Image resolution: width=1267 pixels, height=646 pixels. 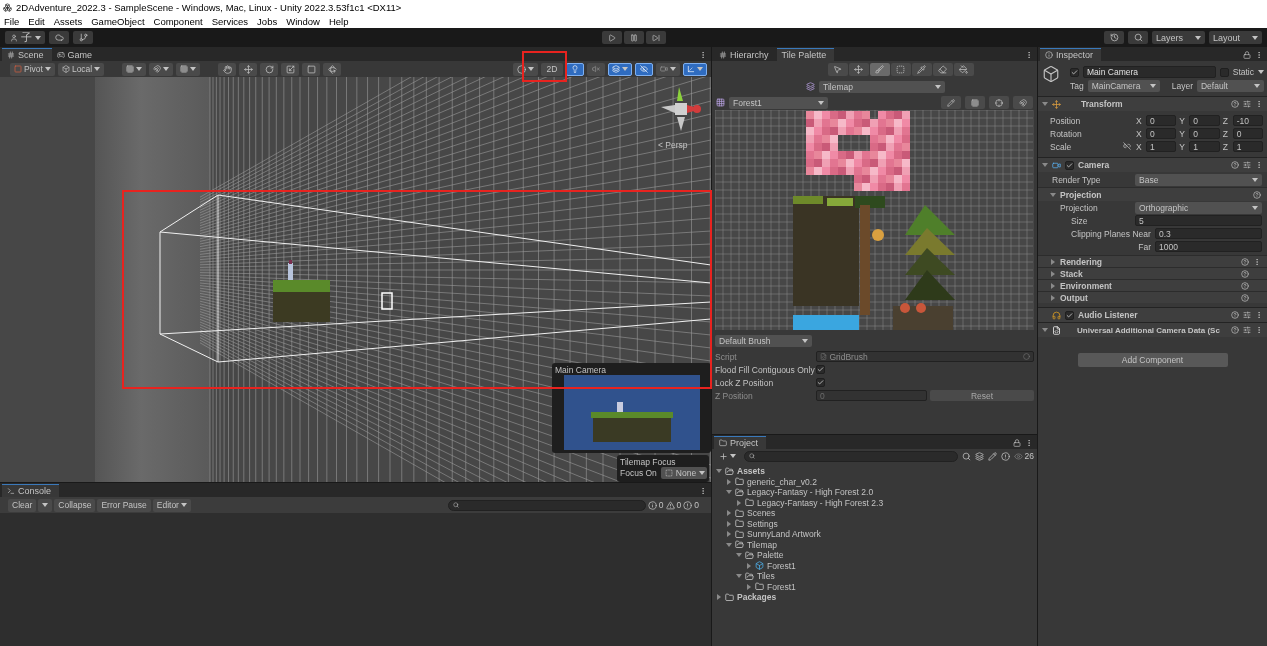 I want to click on grid-snap-button, so click(x=134, y=69).